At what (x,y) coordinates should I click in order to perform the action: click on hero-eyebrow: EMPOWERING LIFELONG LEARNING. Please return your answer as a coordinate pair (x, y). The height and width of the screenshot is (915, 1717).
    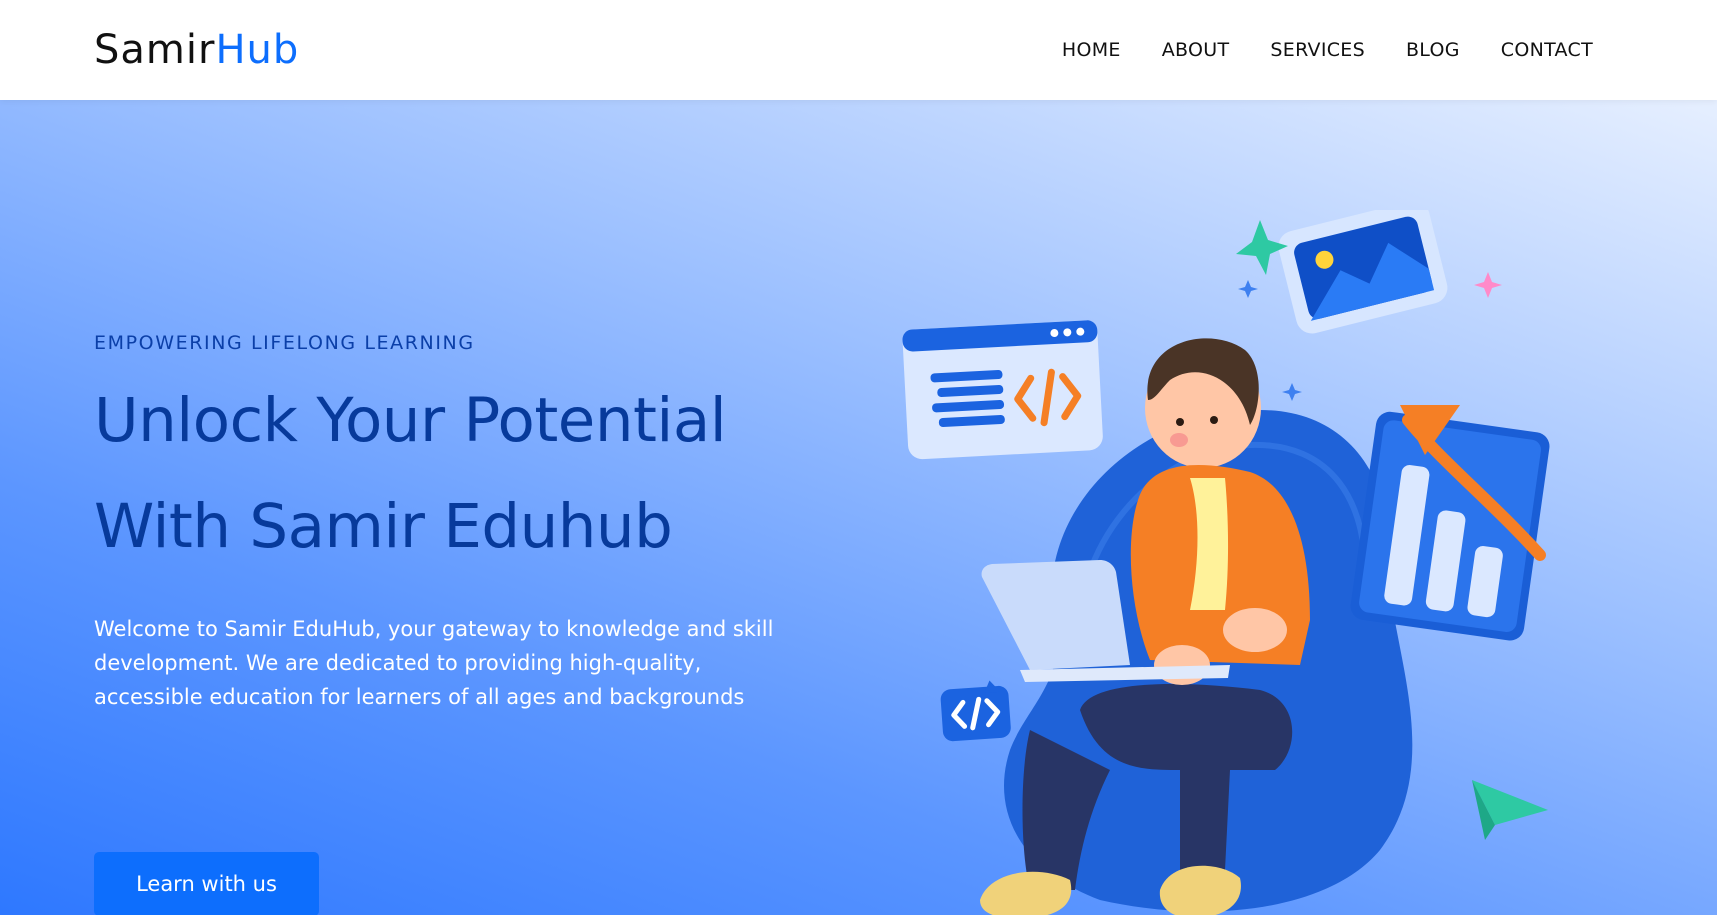
    Looking at the image, I should click on (284, 343).